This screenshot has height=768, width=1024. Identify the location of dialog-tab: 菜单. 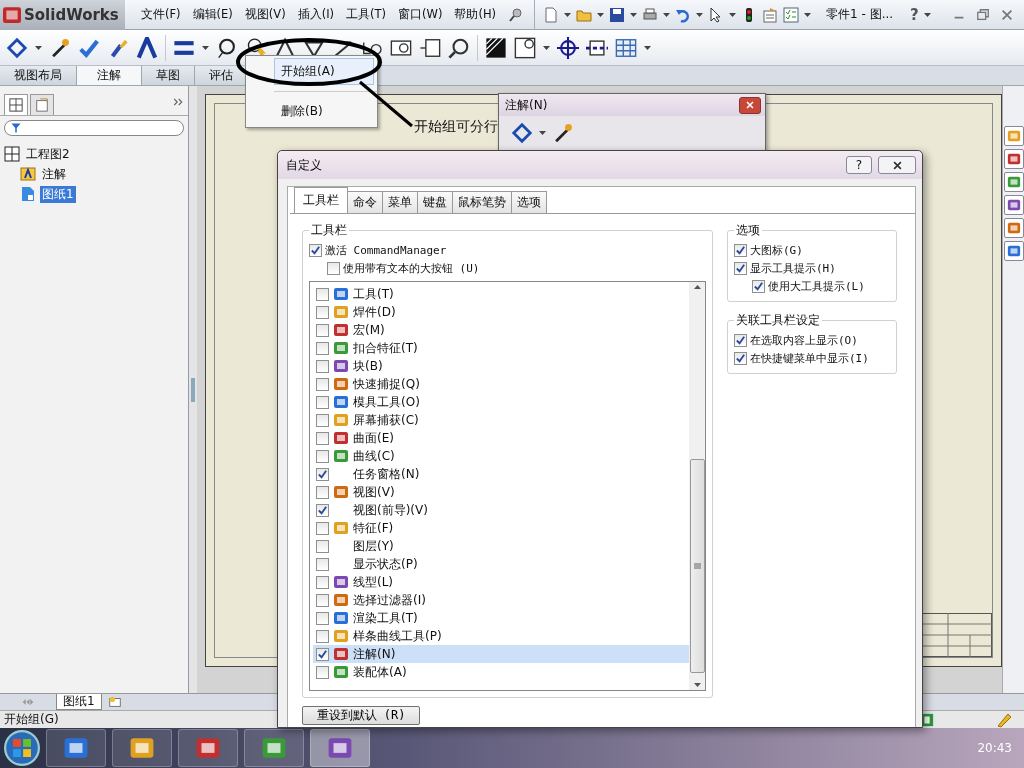
(400, 202).